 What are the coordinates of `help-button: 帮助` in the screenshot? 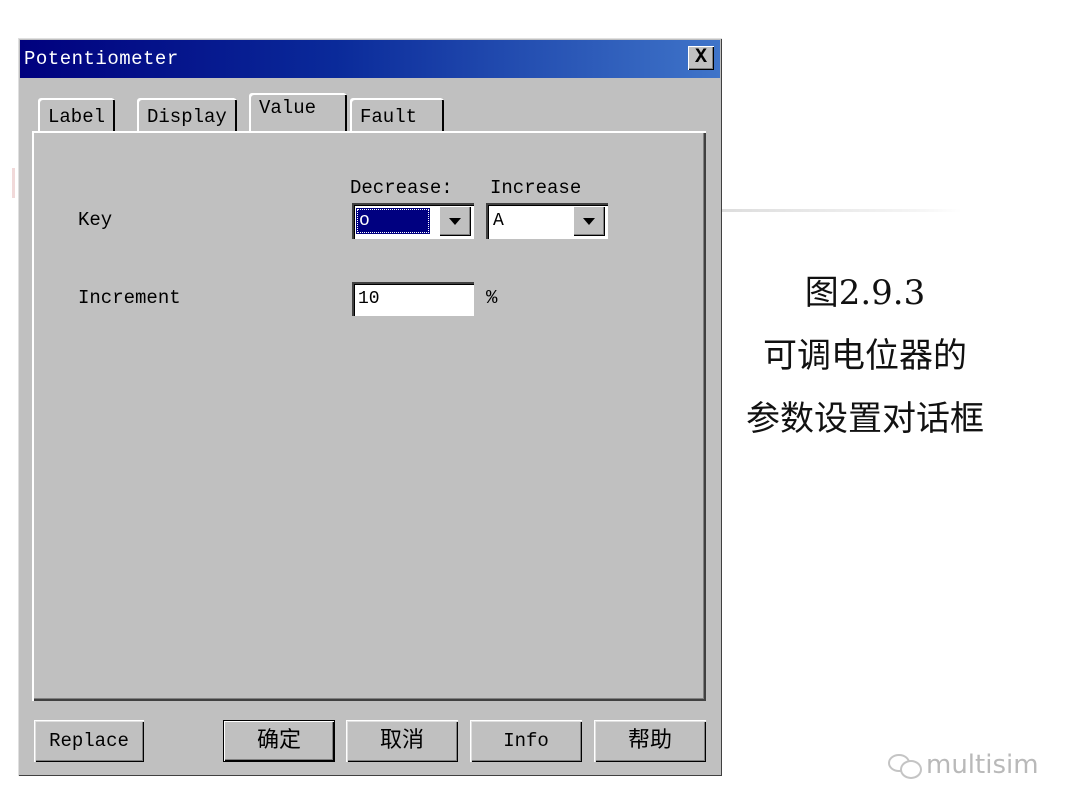 It's located at (650, 741).